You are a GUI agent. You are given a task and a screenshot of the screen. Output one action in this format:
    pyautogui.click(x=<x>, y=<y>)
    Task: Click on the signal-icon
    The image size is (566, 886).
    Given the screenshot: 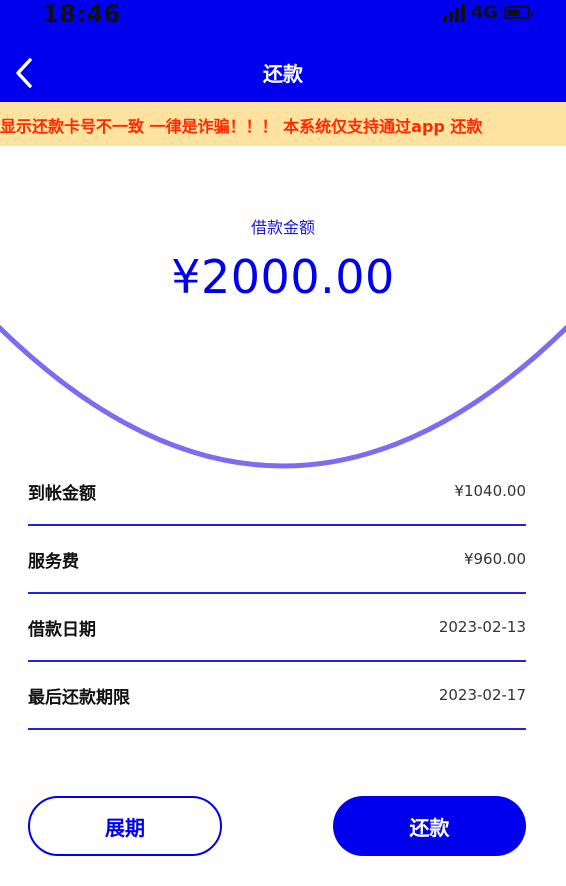 What is the action you would take?
    pyautogui.click(x=453, y=12)
    